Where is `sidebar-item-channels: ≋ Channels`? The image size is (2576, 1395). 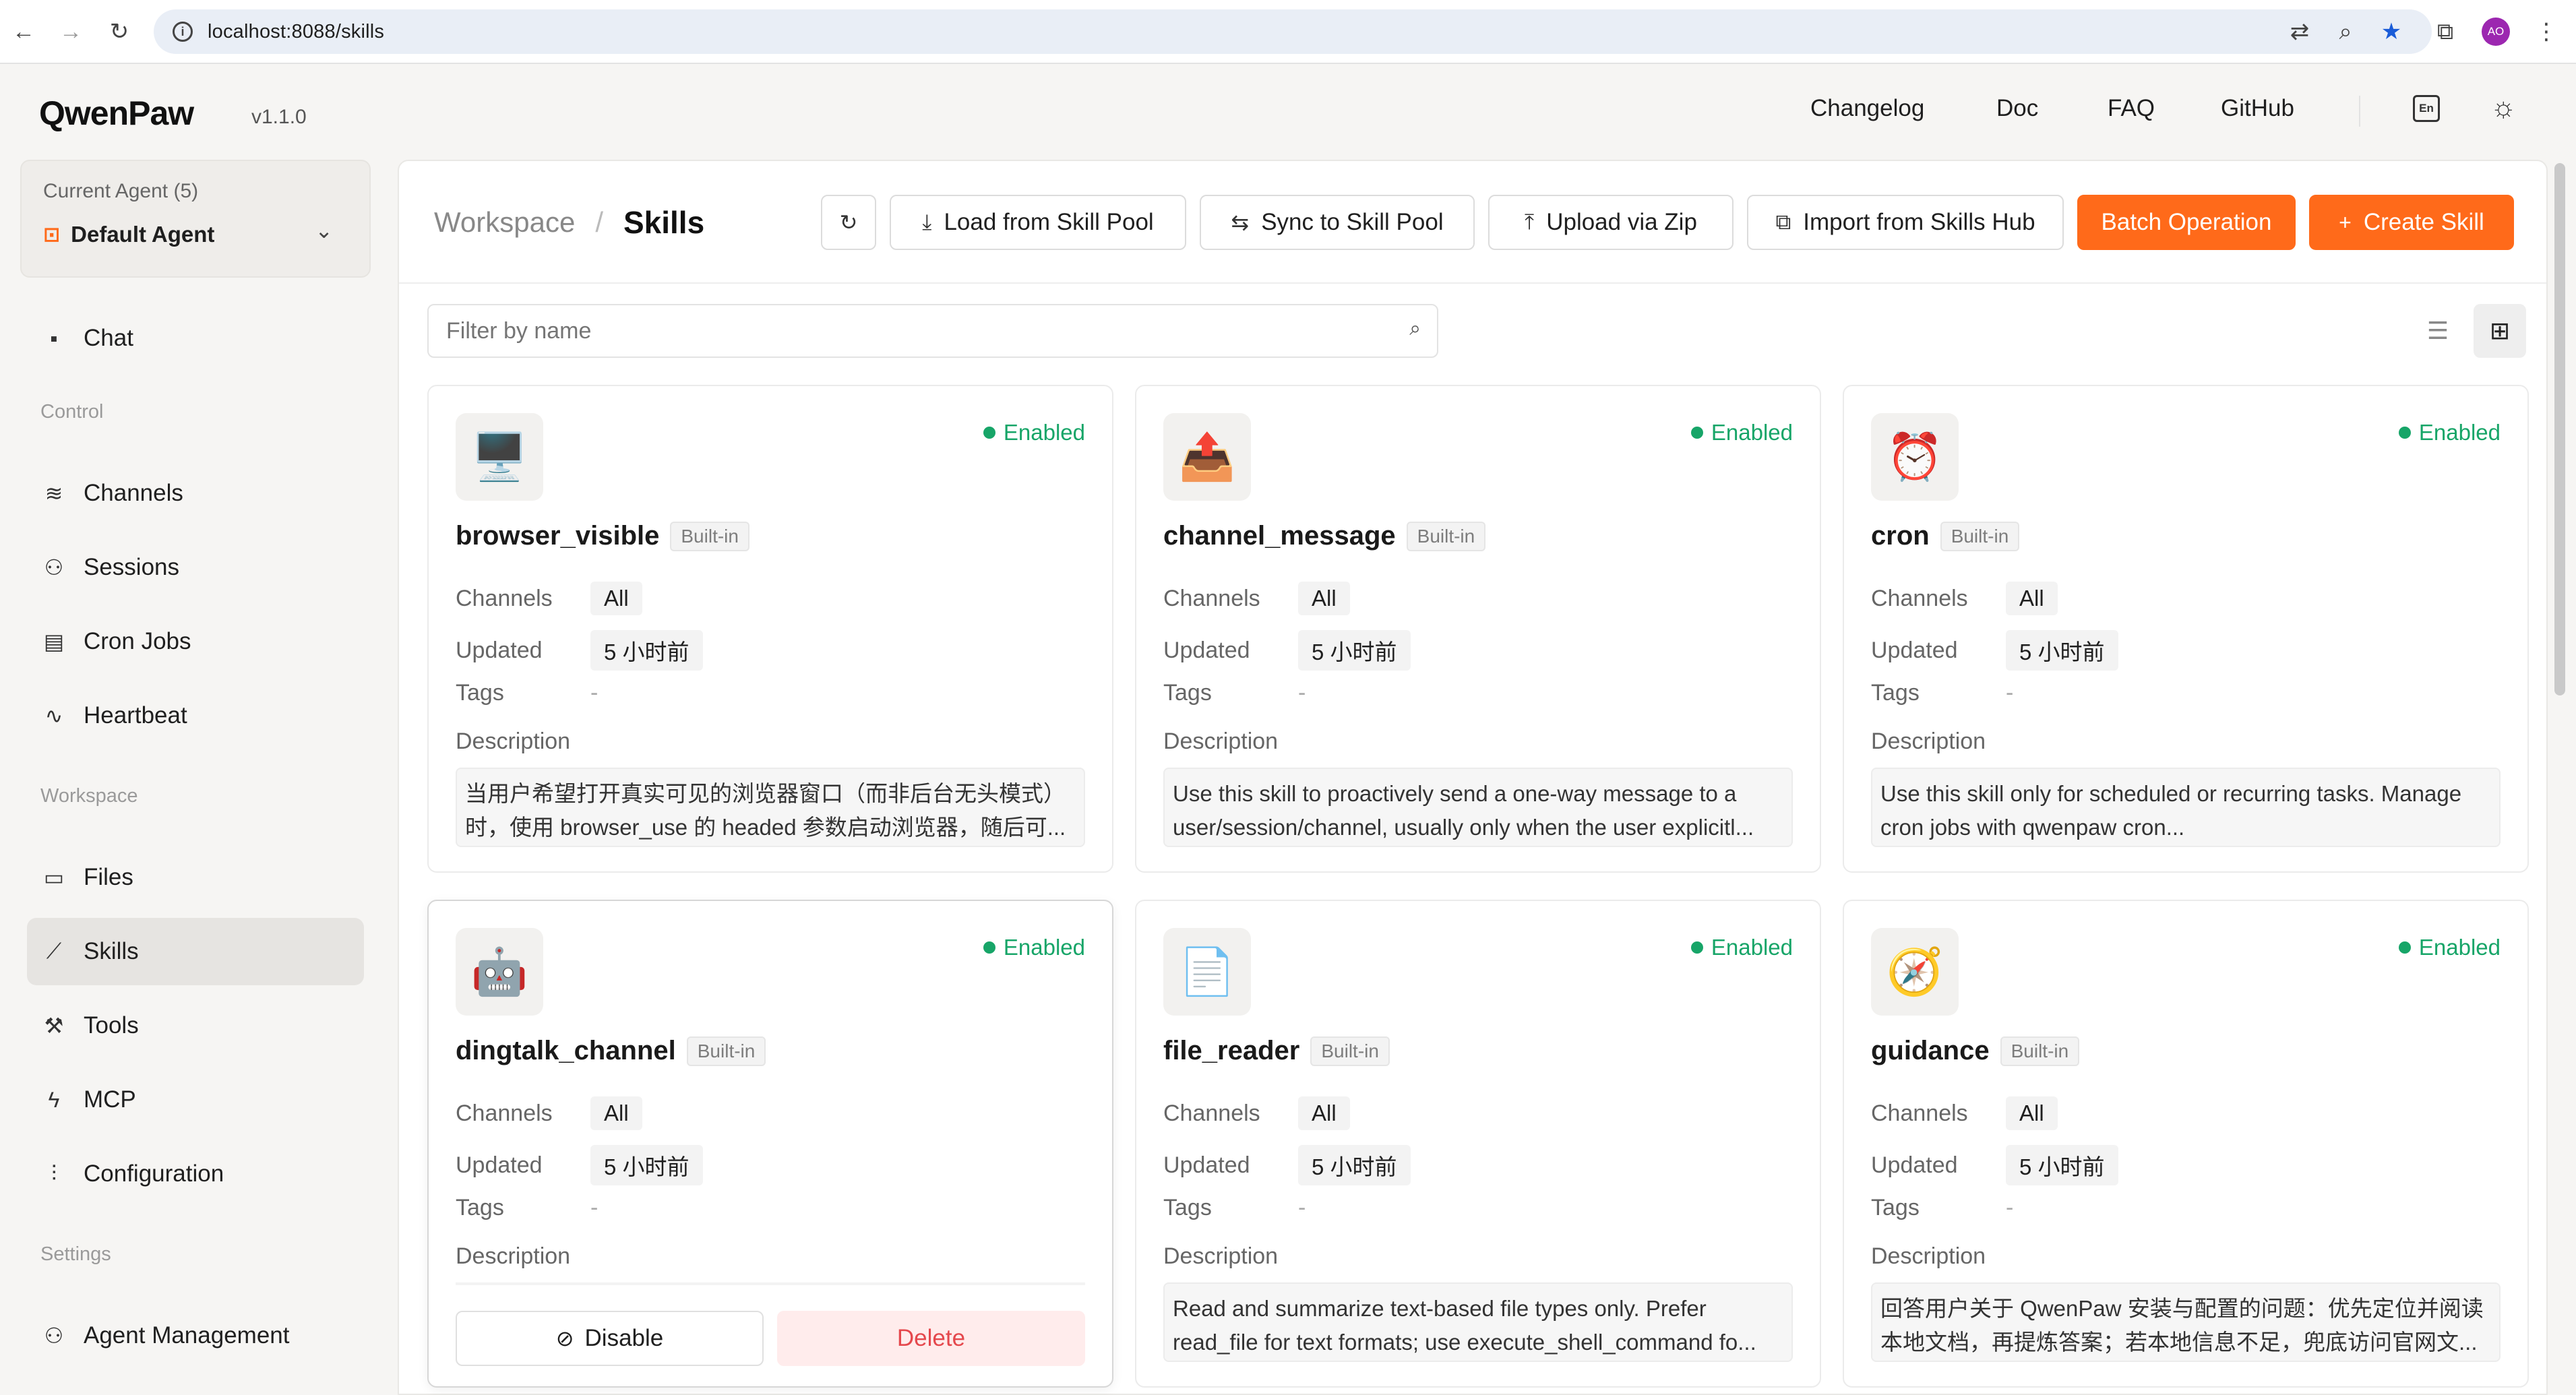
sidebar-item-channels: ≋ Channels is located at coordinates (195, 493).